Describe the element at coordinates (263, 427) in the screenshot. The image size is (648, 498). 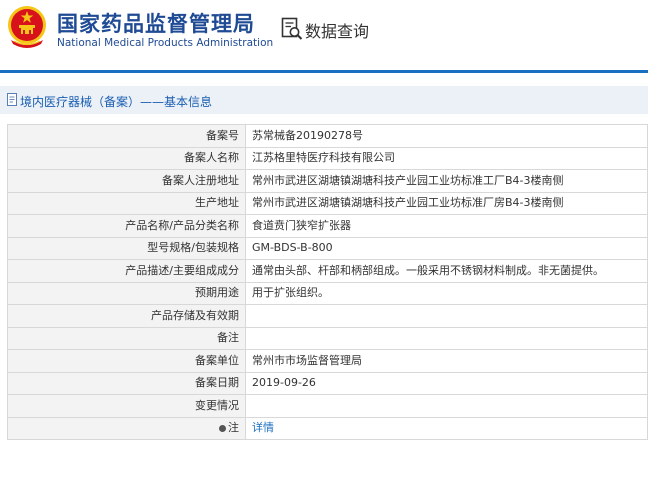
I see `details-link: 详情` at that location.